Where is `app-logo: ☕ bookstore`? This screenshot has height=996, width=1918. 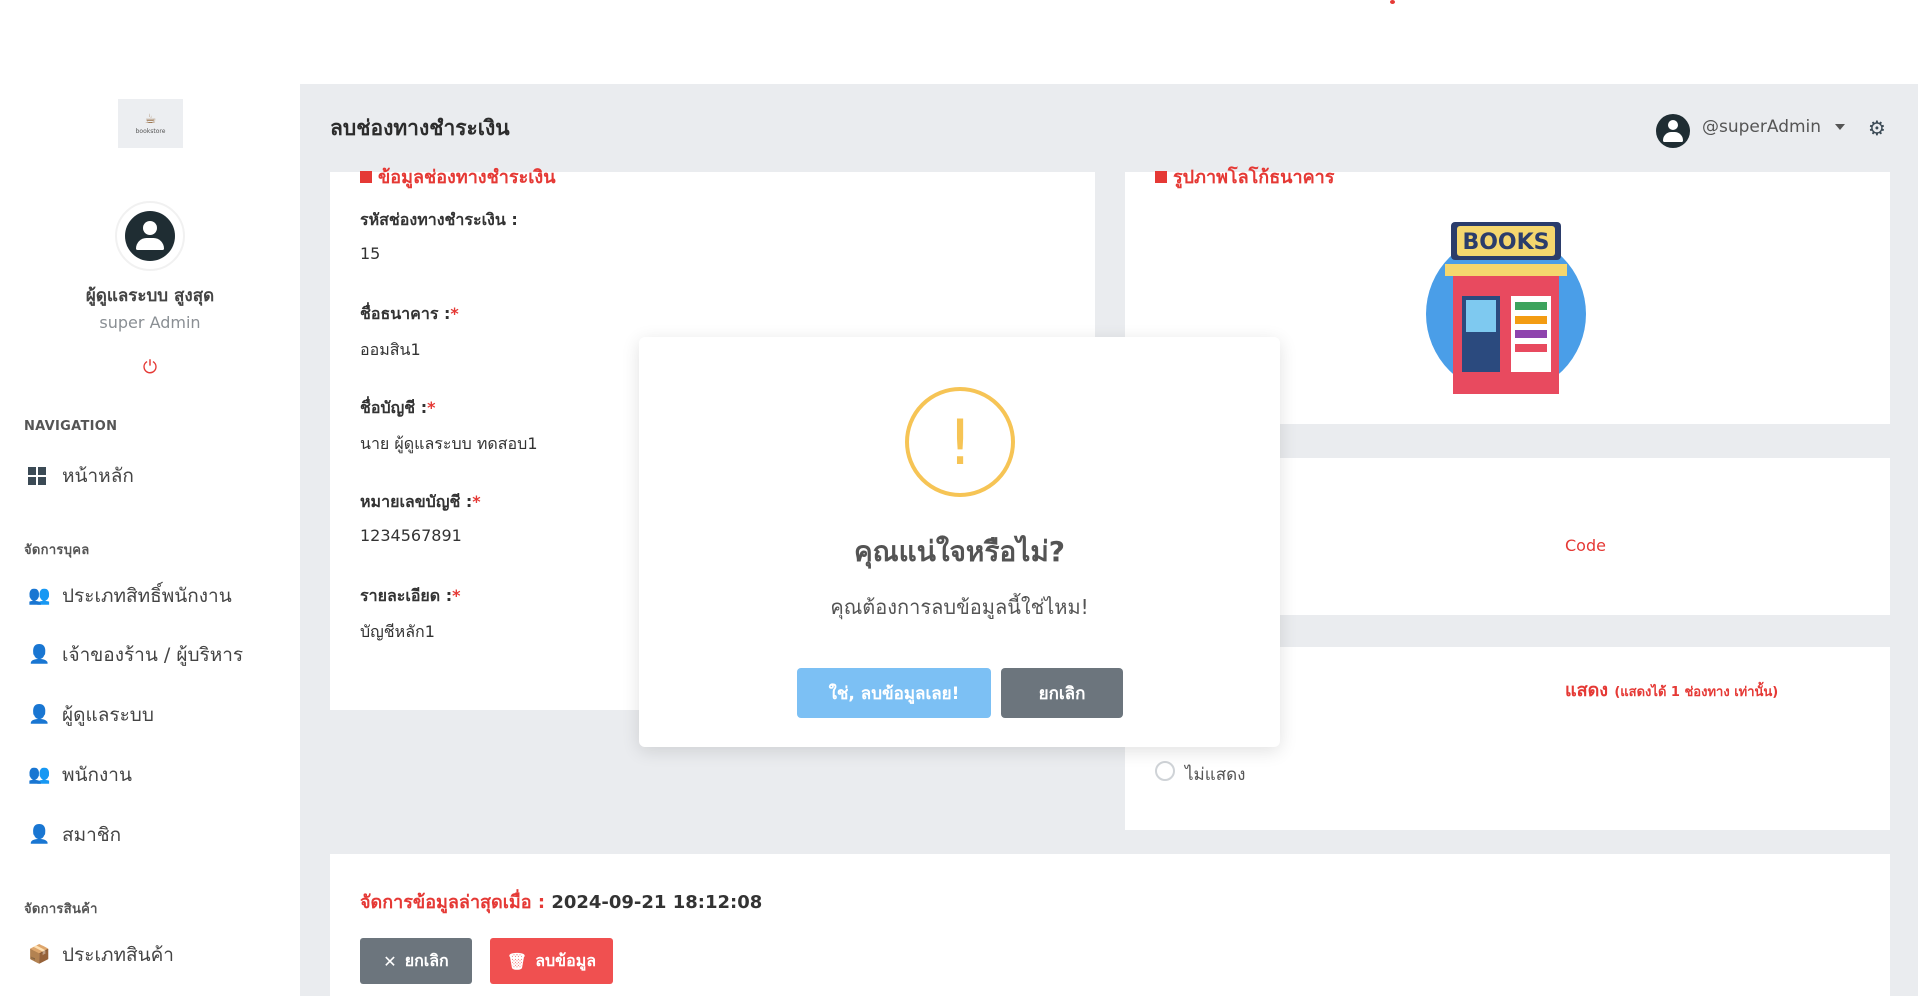 app-logo: ☕ bookstore is located at coordinates (150, 123).